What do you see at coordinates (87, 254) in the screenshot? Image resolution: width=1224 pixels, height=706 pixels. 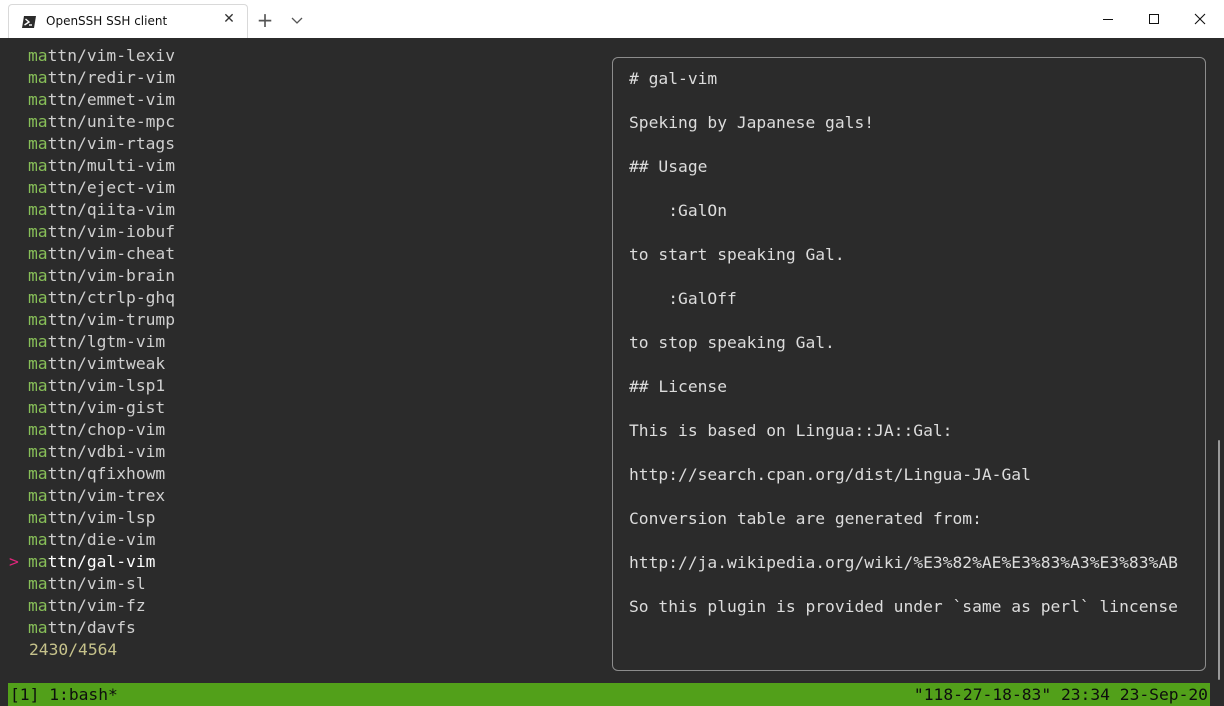 I see `list-item: mattn/vim-cheat` at bounding box center [87, 254].